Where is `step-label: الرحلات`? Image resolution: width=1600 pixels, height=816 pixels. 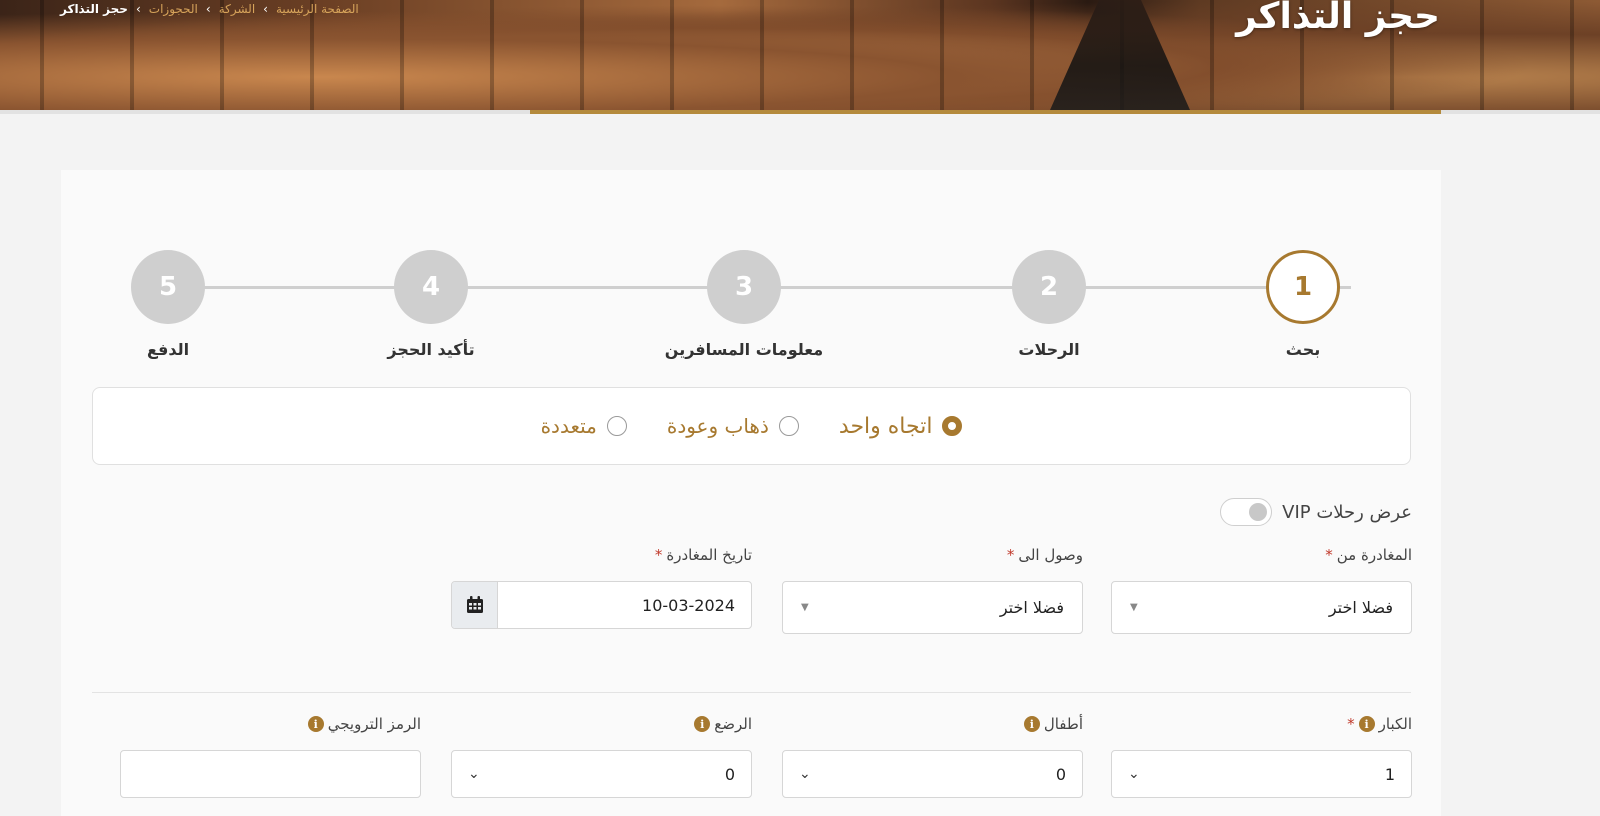
step-label: الرحلات is located at coordinates (1049, 349).